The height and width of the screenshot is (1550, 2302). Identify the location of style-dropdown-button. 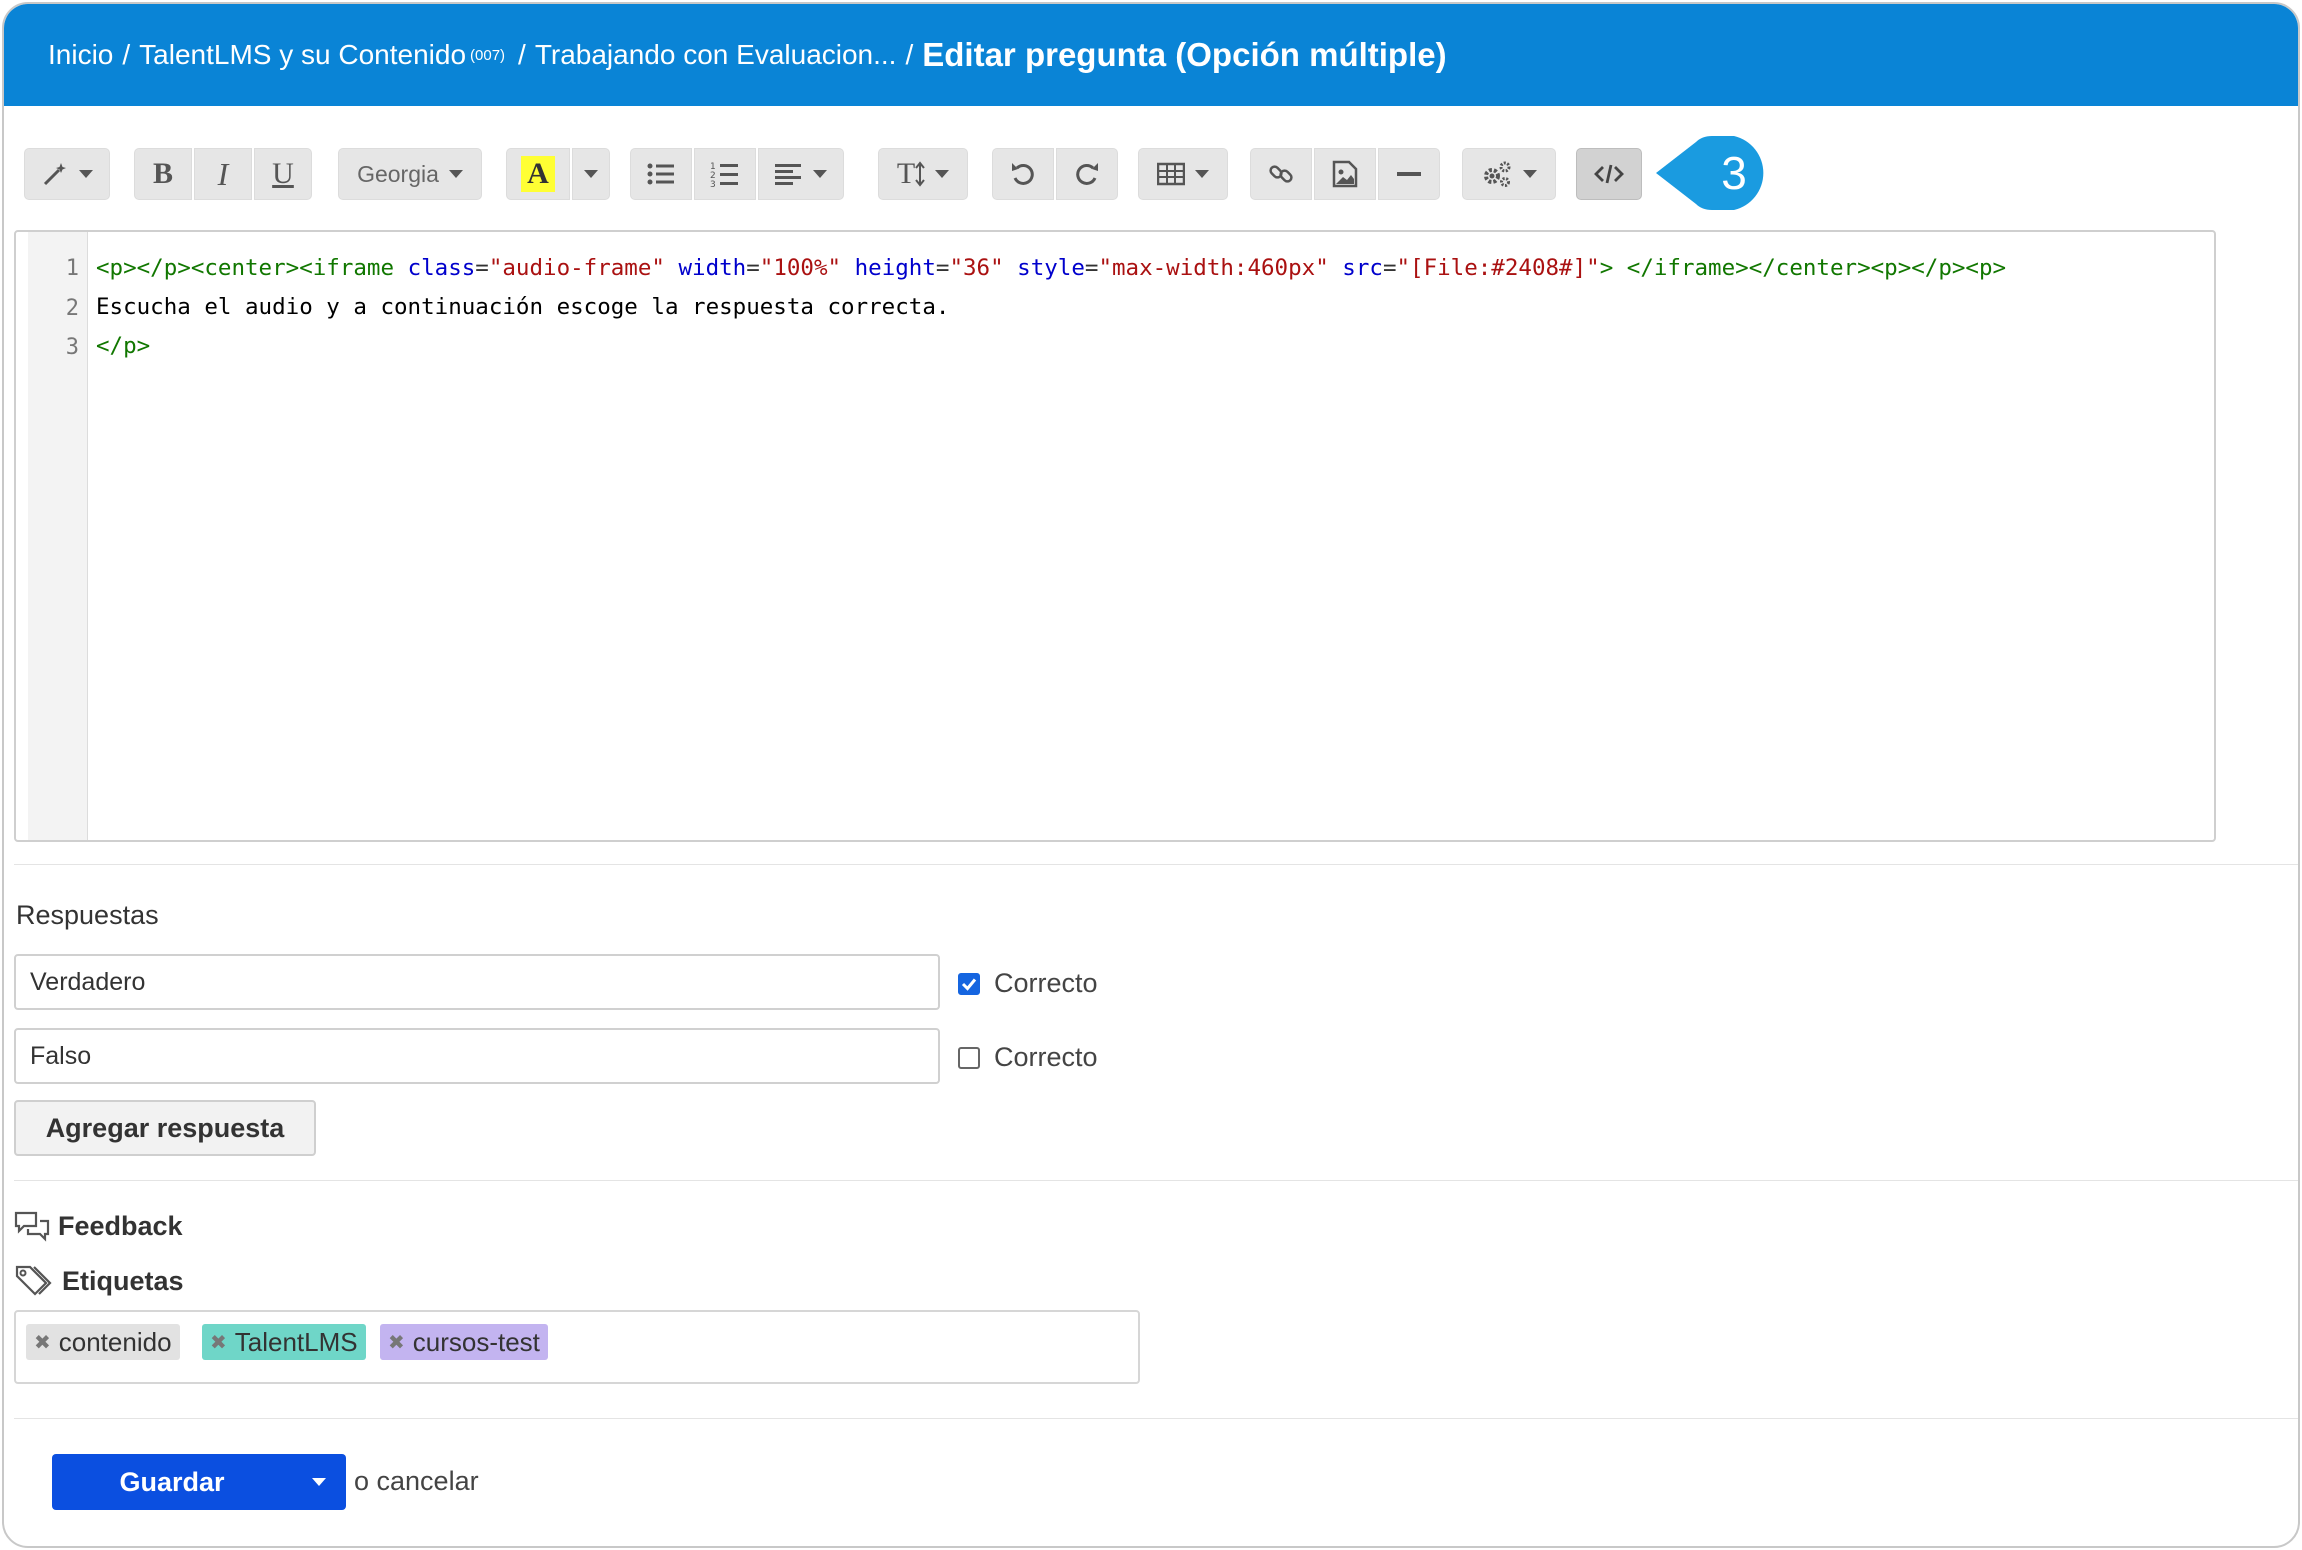
(67, 174).